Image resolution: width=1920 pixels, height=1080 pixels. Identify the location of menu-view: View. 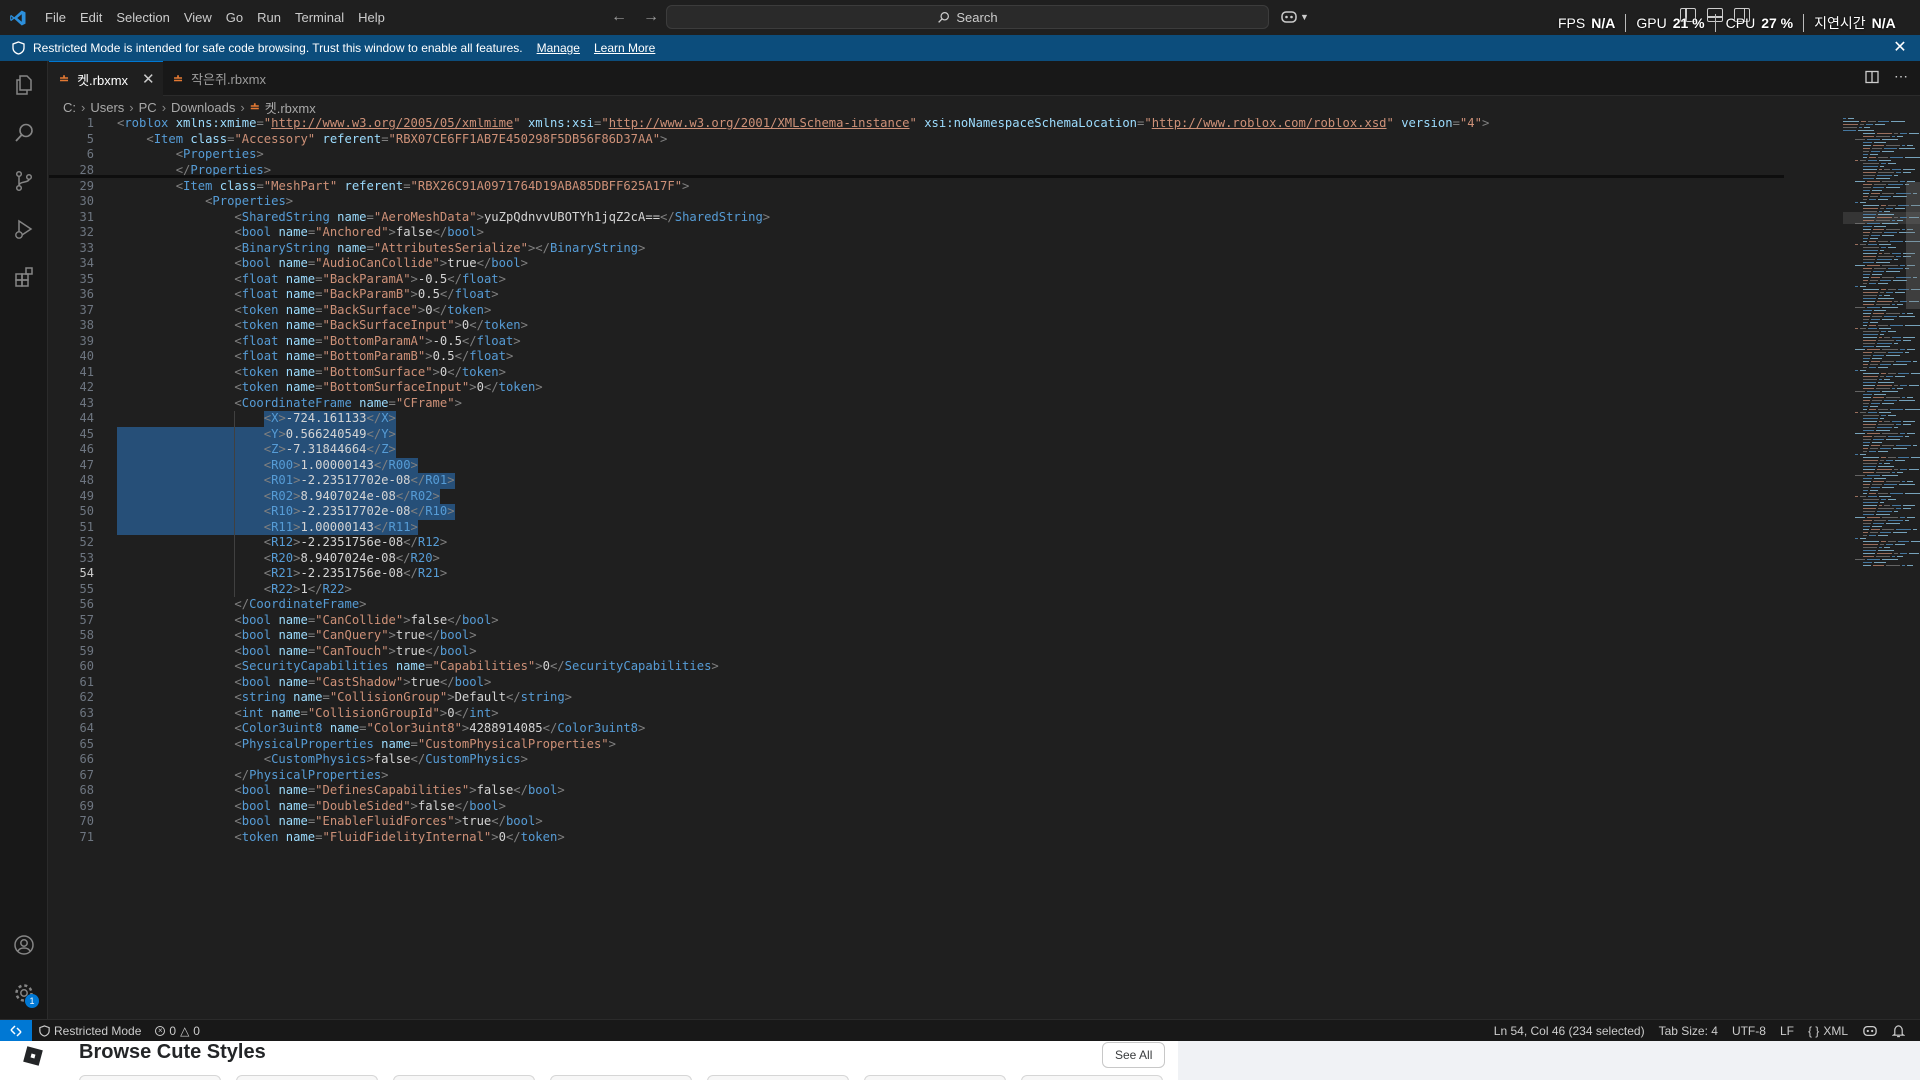
(198, 18).